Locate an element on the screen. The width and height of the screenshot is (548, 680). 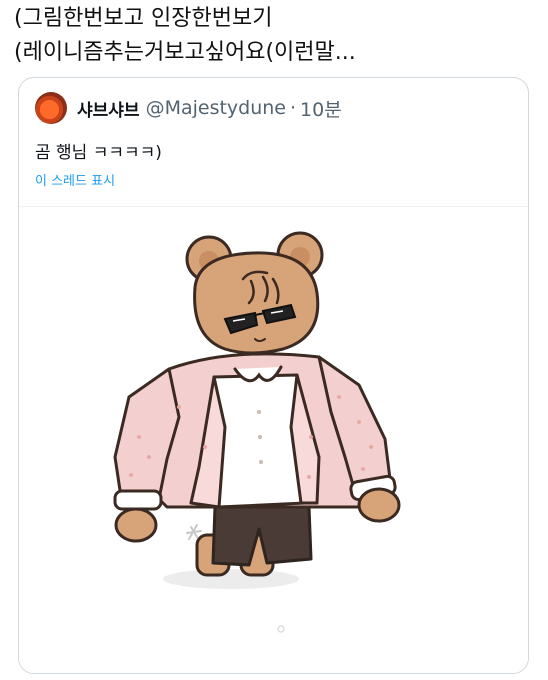
avatar is located at coordinates (51, 108).